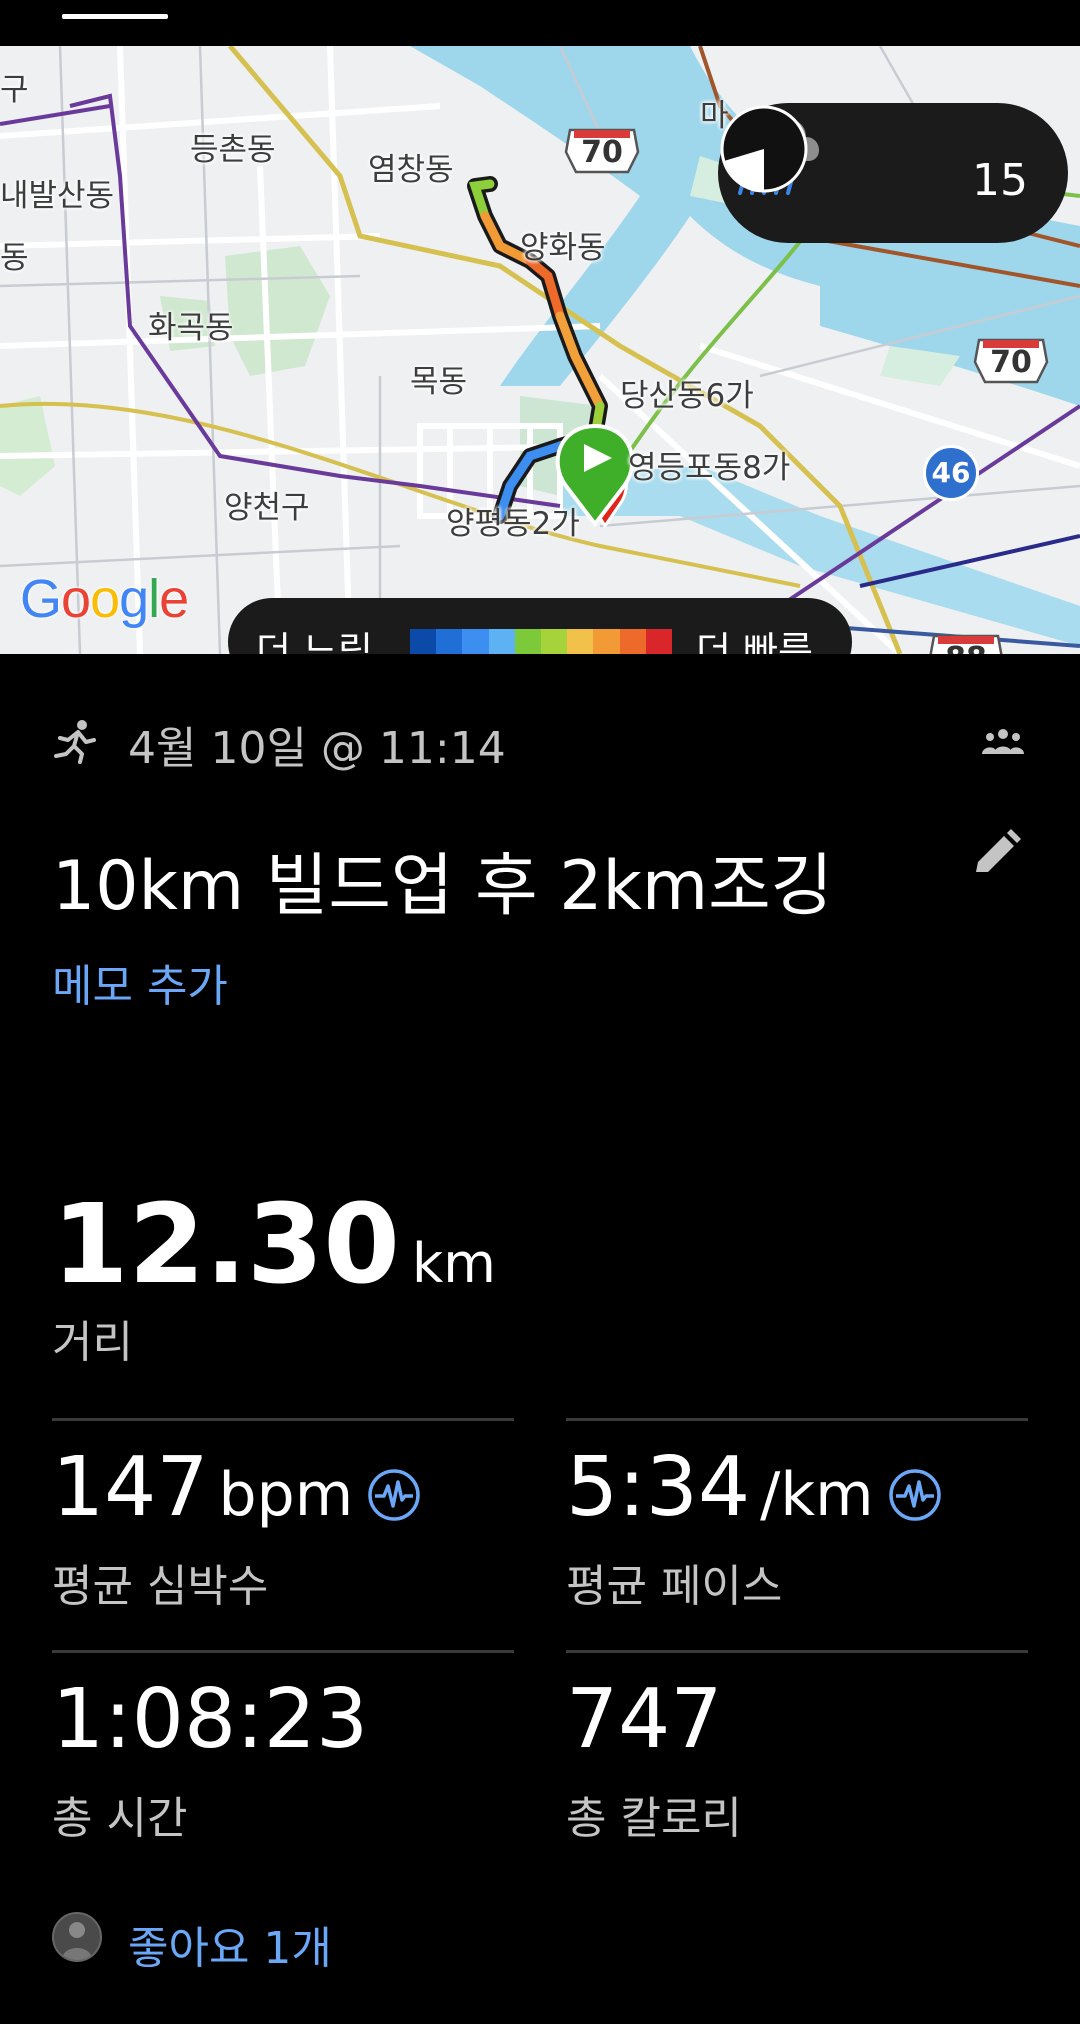 The width and height of the screenshot is (1080, 2024). What do you see at coordinates (394, 1495) in the screenshot?
I see `heart-rate-monitor-icon` at bounding box center [394, 1495].